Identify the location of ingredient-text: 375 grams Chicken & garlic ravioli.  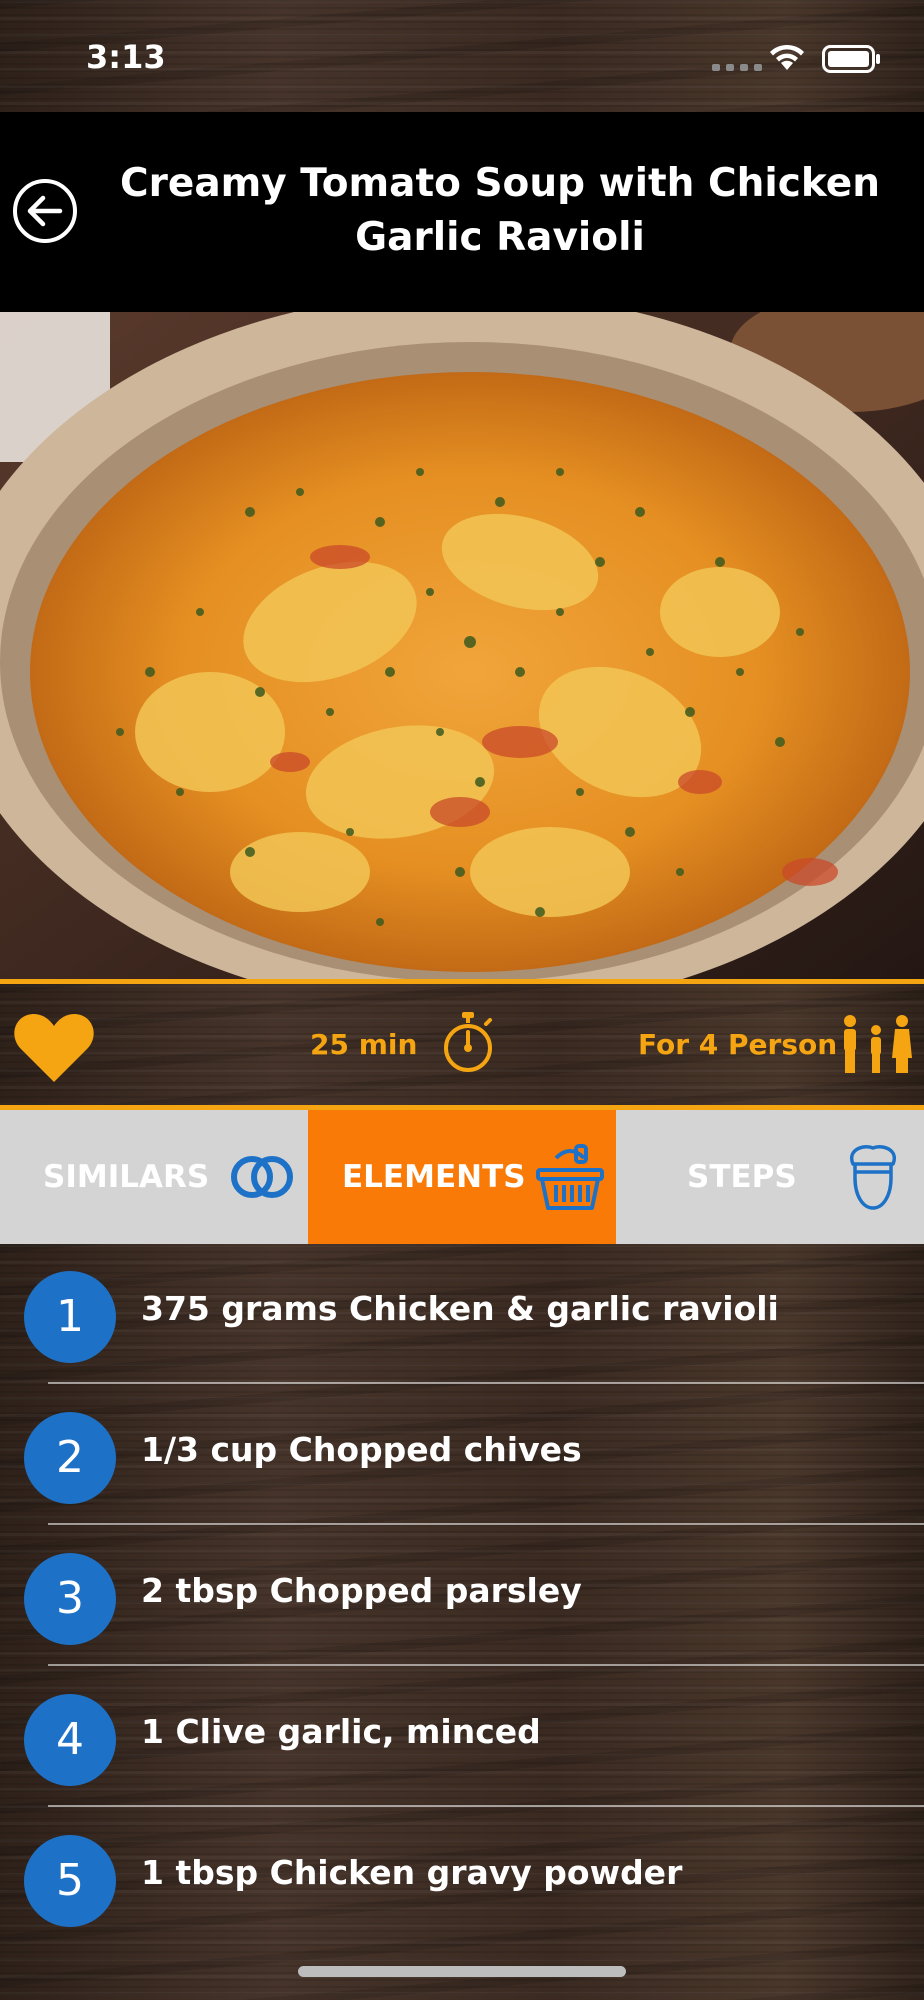
(460, 1308).